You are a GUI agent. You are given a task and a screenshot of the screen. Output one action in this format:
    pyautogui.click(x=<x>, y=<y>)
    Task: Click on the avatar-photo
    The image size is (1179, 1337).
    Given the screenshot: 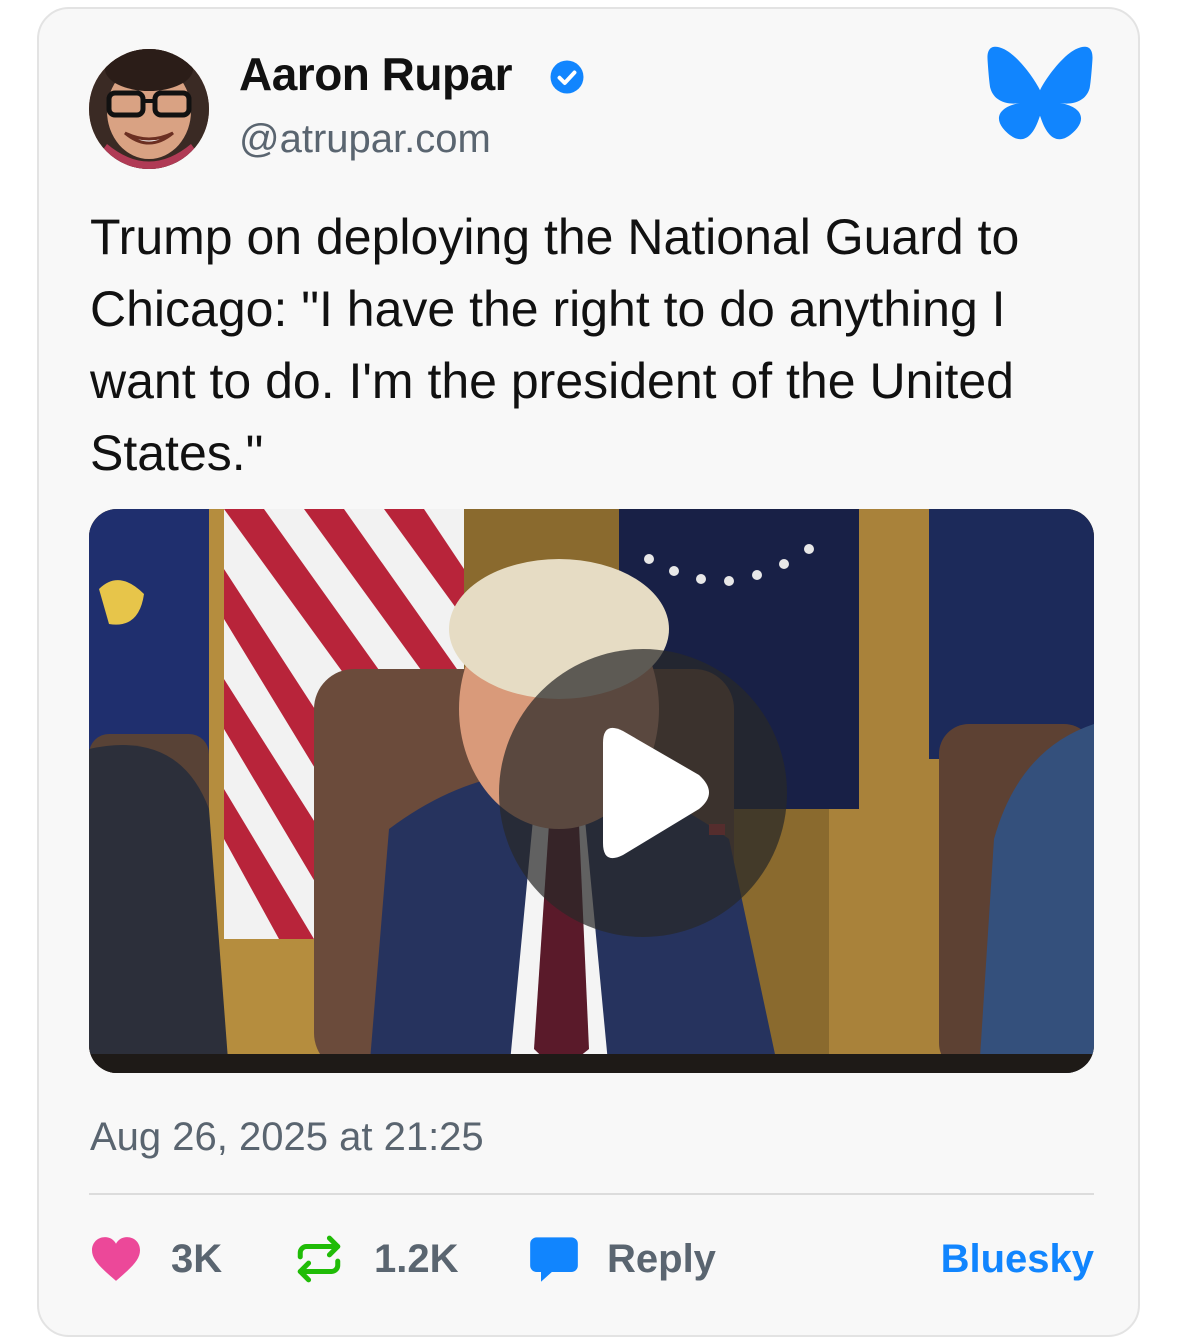 What is the action you would take?
    pyautogui.click(x=149, y=109)
    